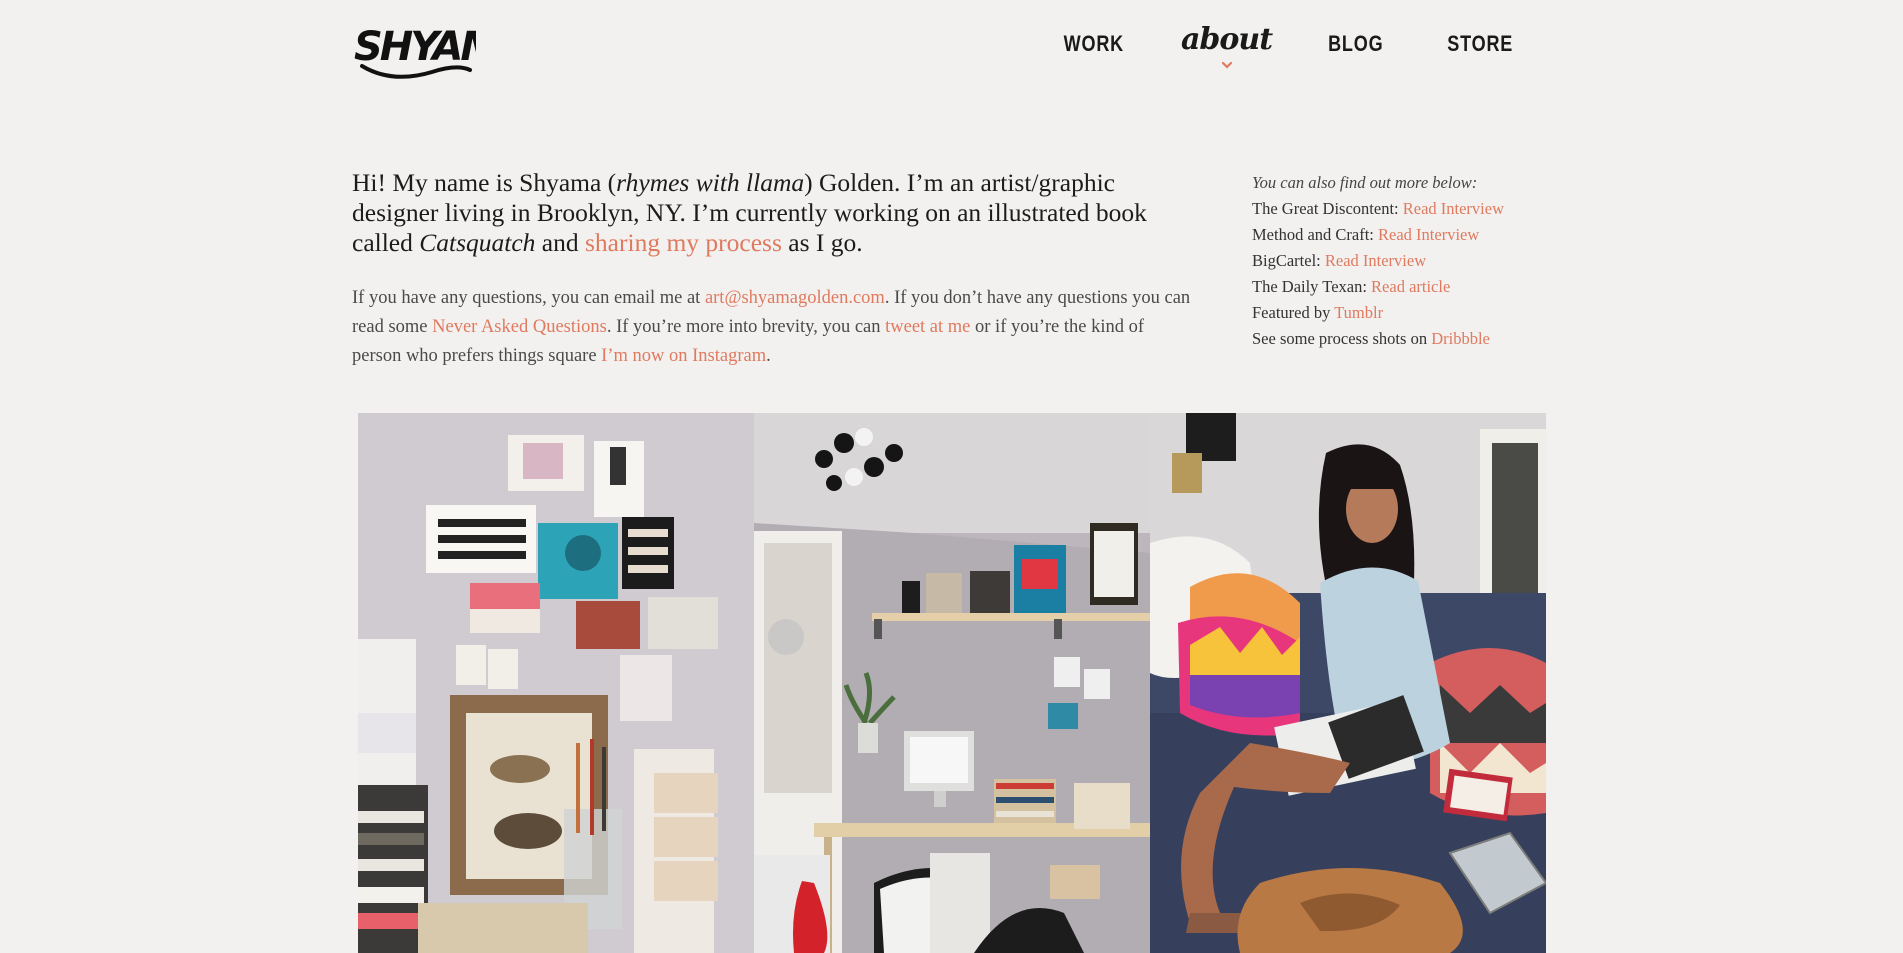  Describe the element at coordinates (1402, 313) in the screenshot. I see `press-item-tumblr: Featured by Tumblr` at that location.